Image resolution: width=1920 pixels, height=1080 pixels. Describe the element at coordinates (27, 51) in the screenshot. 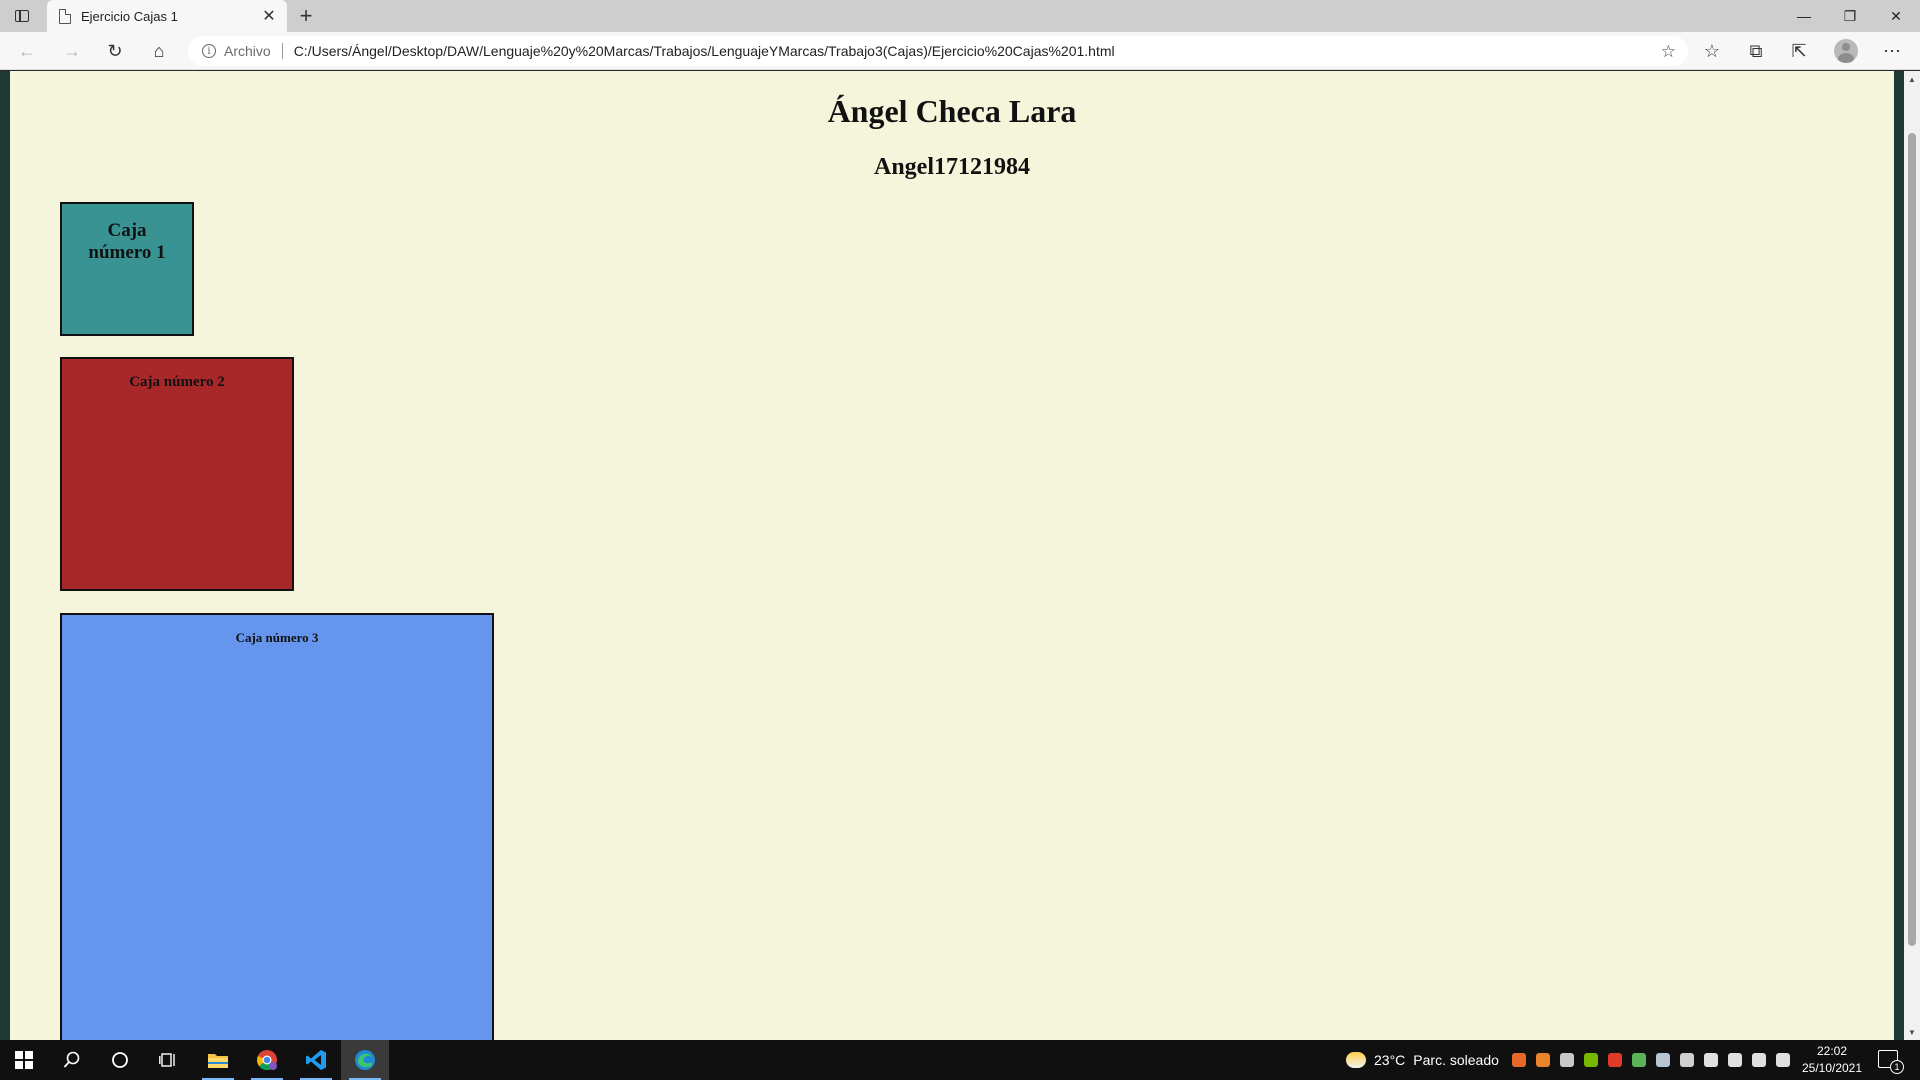

I see `back-icon: ←` at that location.